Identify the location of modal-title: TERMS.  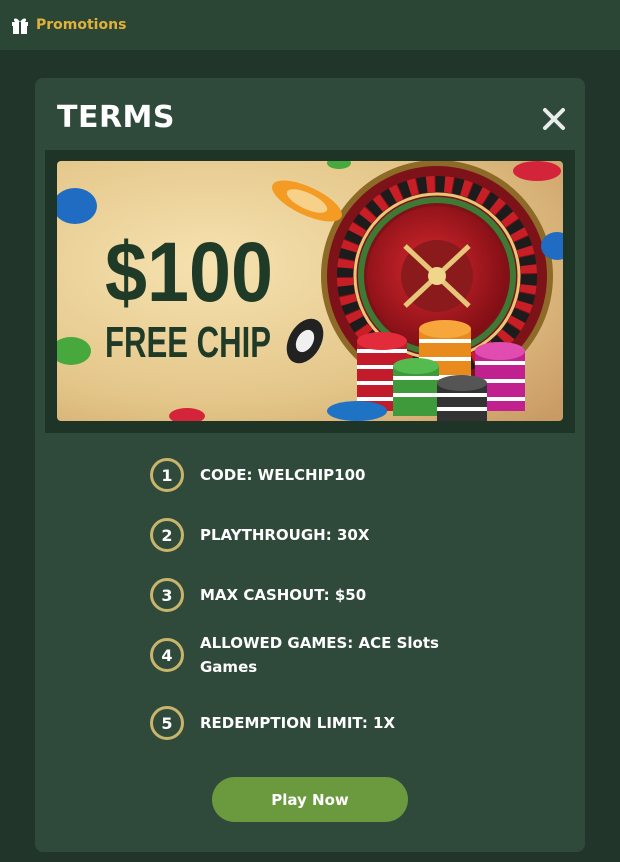
(116, 117).